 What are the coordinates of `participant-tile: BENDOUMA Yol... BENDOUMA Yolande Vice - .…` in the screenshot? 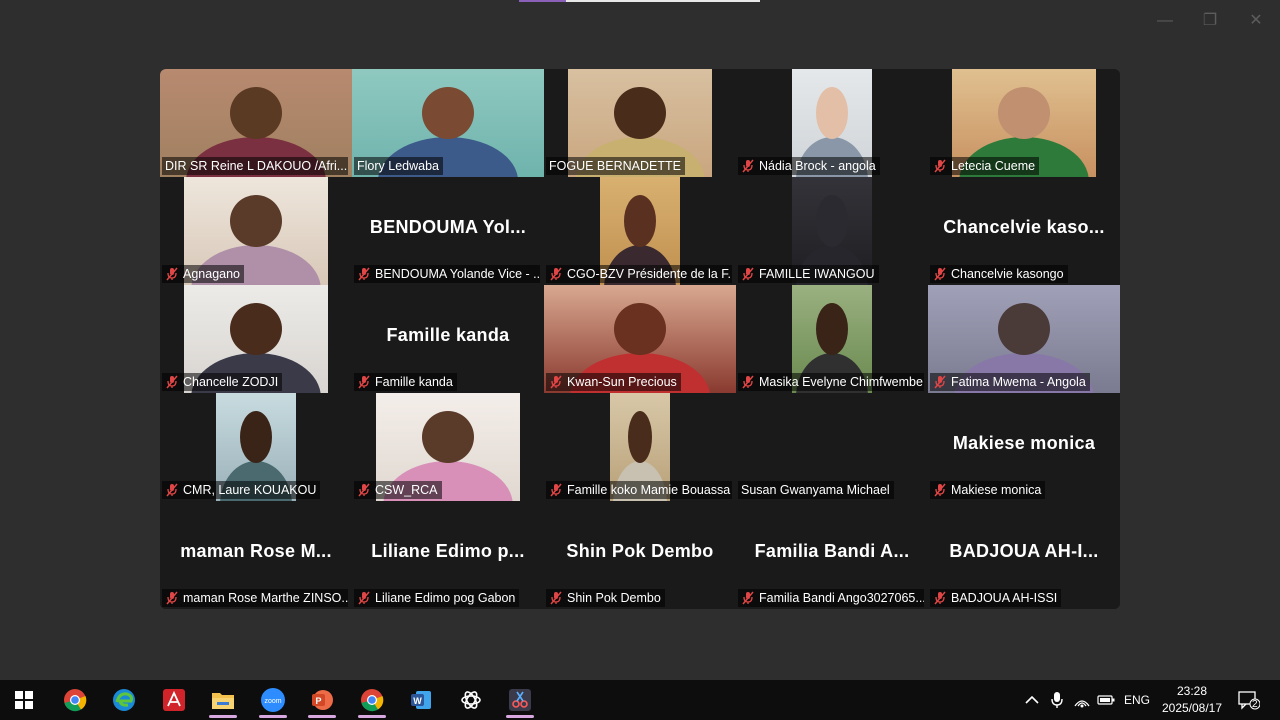 It's located at (448, 231).